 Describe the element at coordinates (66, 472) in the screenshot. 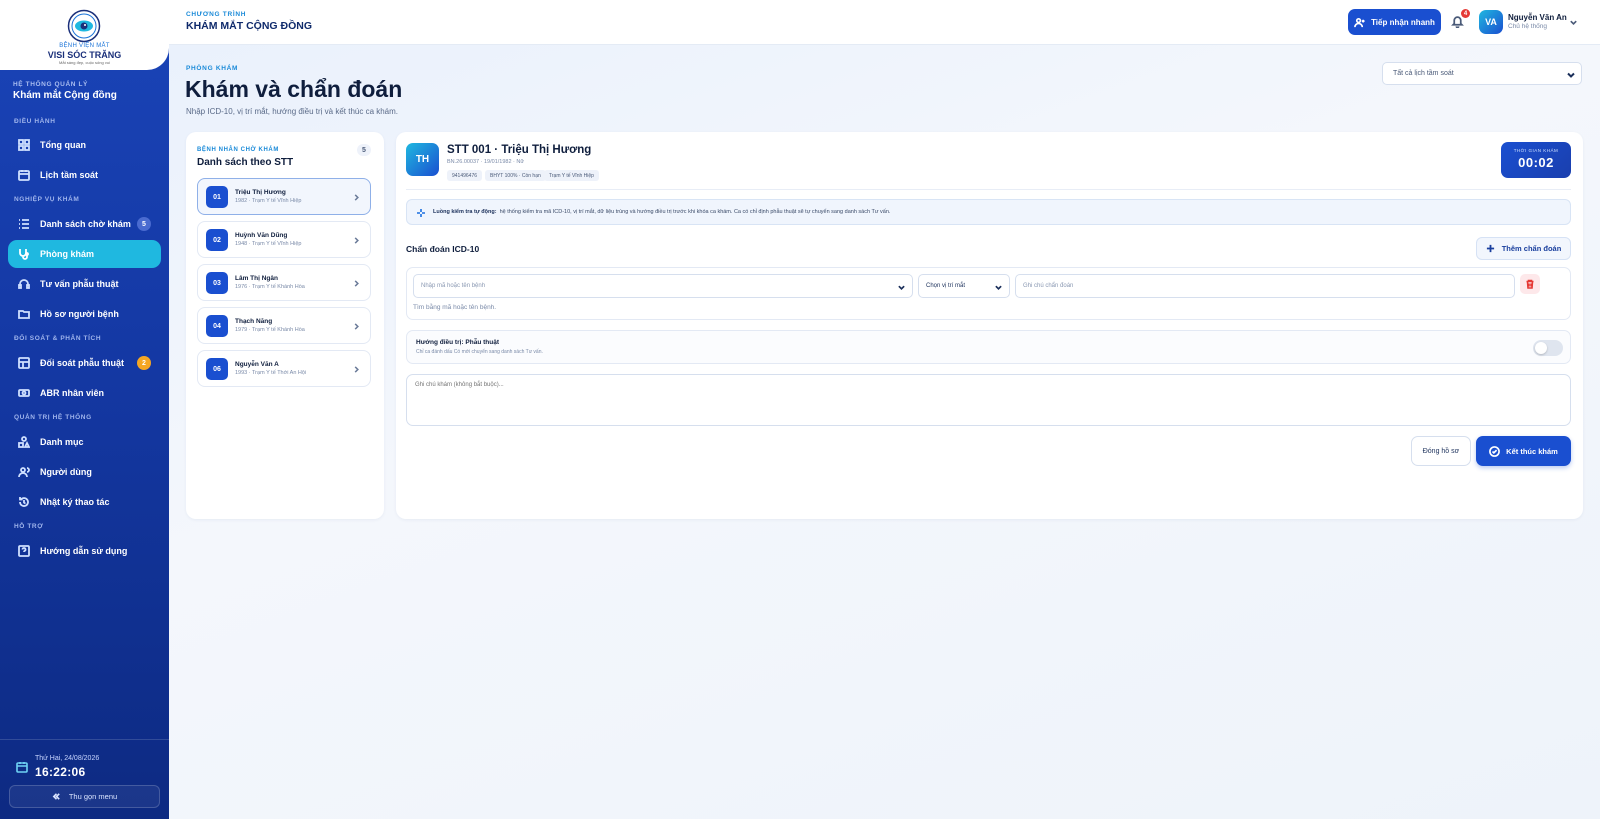

I see `sidebar-item-label: Người dùng` at that location.